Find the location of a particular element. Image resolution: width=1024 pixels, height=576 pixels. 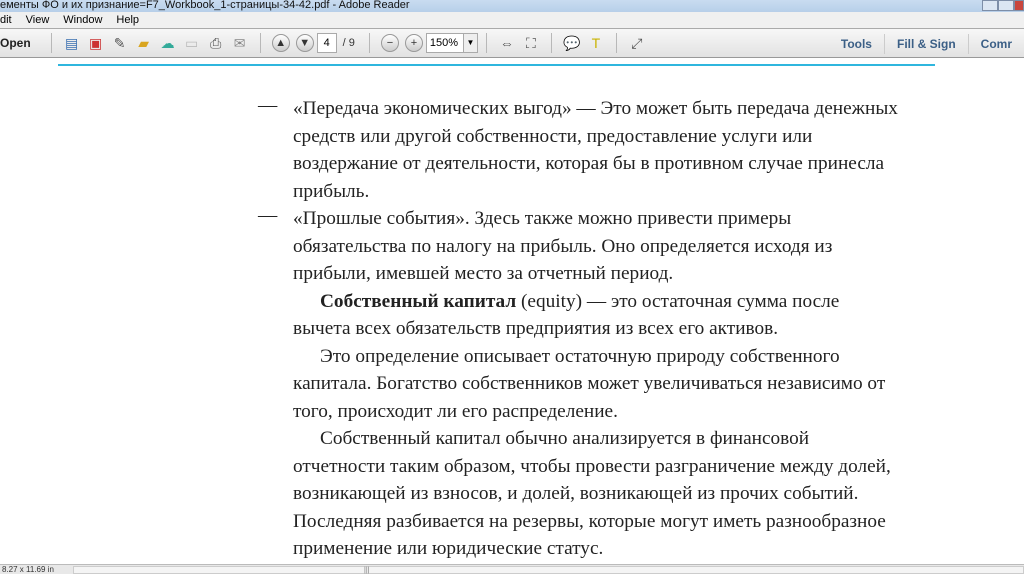

full-screen-icon: ⤢ is located at coordinates (637, 43).